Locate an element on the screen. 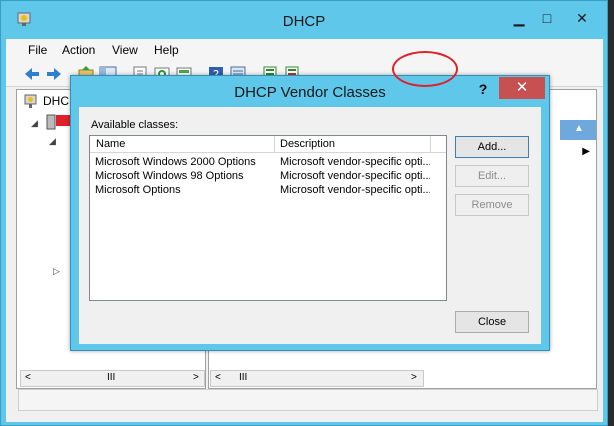 The image size is (614, 426). main-close-button: ✕ is located at coordinates (582, 19).